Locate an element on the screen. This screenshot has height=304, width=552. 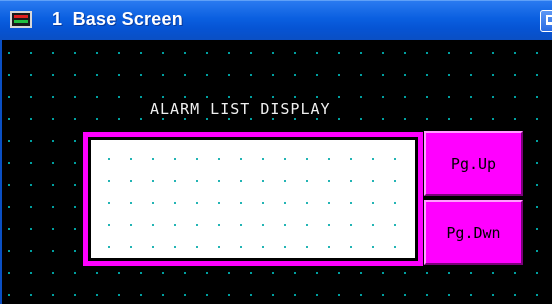
alarm-list-heading: ALARM LIST DISPLAY is located at coordinates (240, 109).